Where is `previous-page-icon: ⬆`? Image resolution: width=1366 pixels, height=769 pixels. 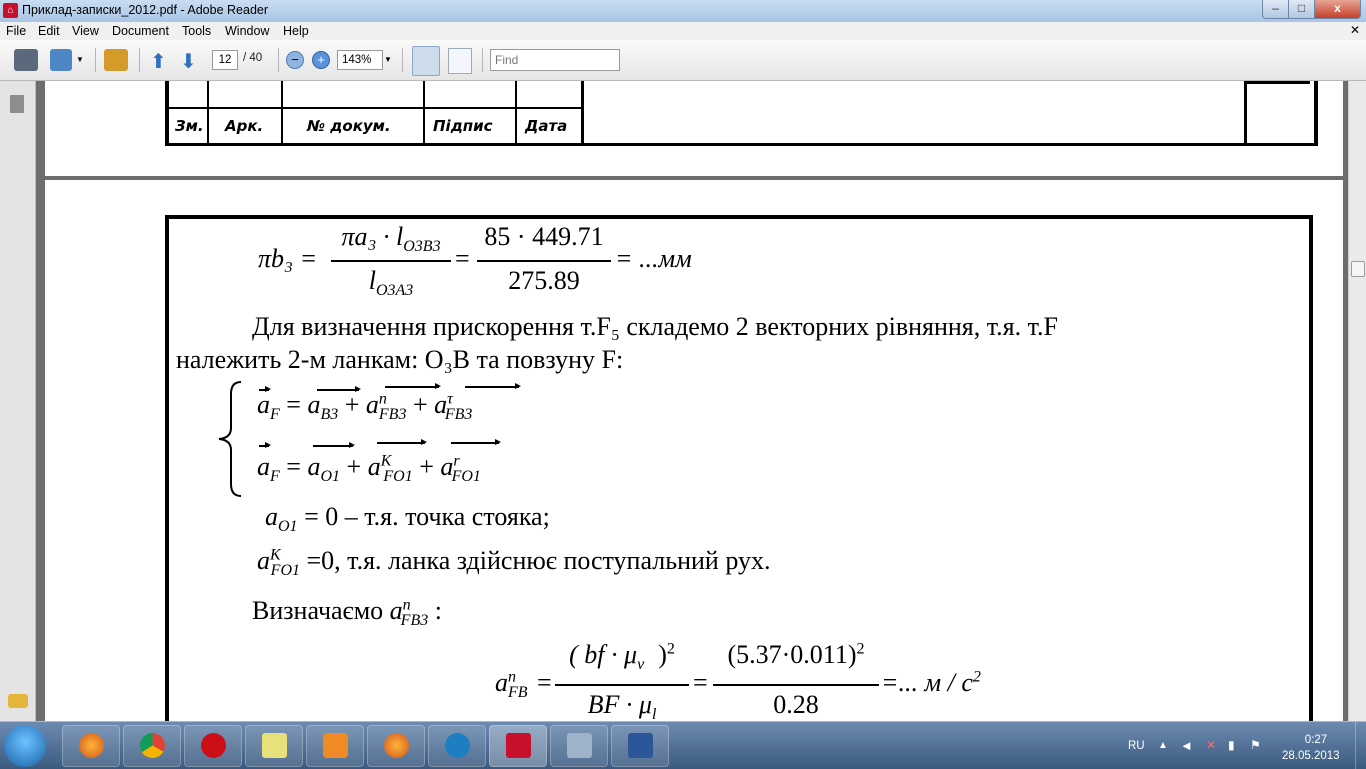 previous-page-icon: ⬆ is located at coordinates (158, 61).